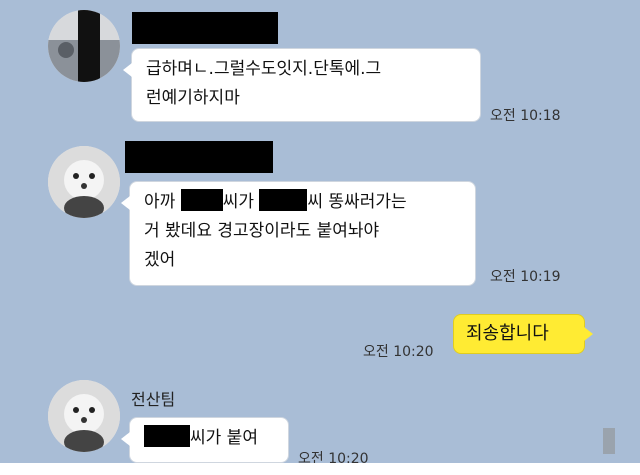  Describe the element at coordinates (224, 438) in the screenshot. I see `message-text: 씨가 붙여` at that location.